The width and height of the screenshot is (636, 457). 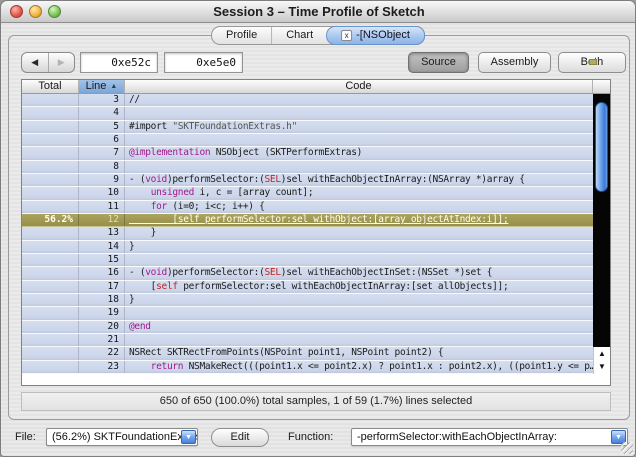 I want to click on resize-grip-icon, so click(x=627, y=448).